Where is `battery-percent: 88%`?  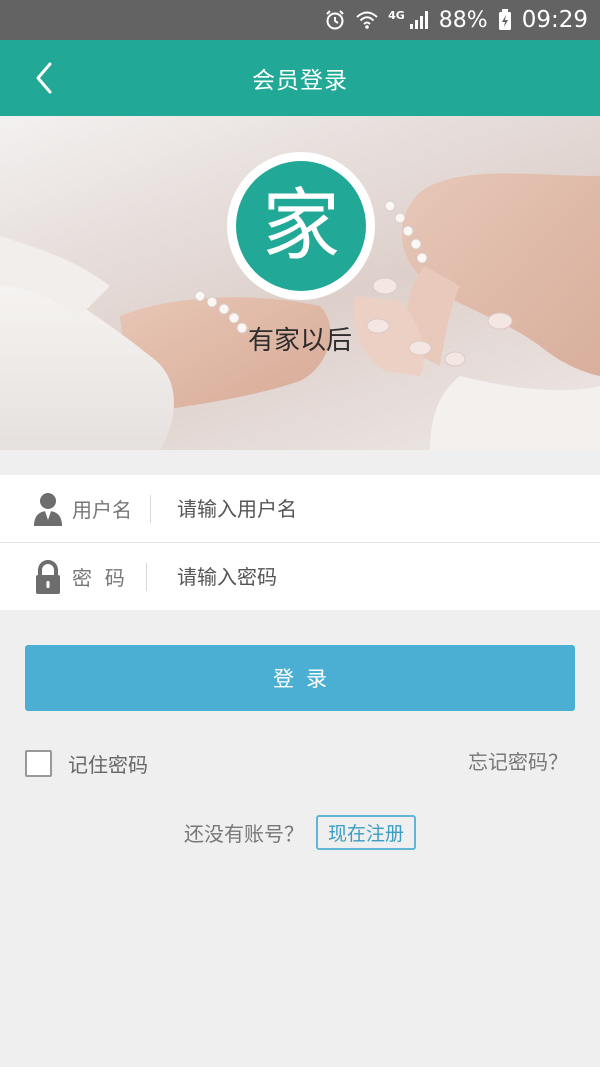 battery-percent: 88% is located at coordinates (463, 20).